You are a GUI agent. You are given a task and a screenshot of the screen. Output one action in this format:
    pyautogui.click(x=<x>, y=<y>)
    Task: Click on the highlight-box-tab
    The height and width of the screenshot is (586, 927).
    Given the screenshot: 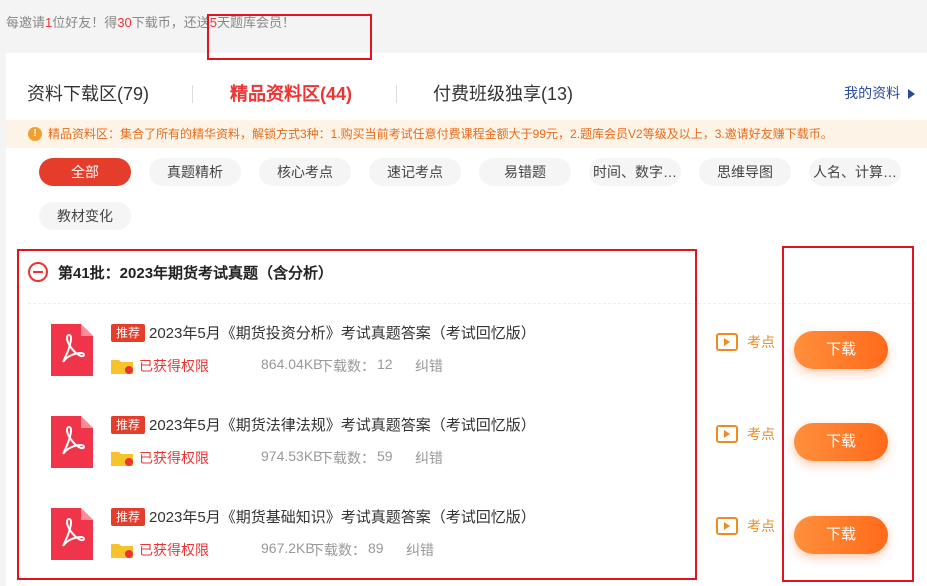 What is the action you would take?
    pyautogui.click(x=289, y=37)
    